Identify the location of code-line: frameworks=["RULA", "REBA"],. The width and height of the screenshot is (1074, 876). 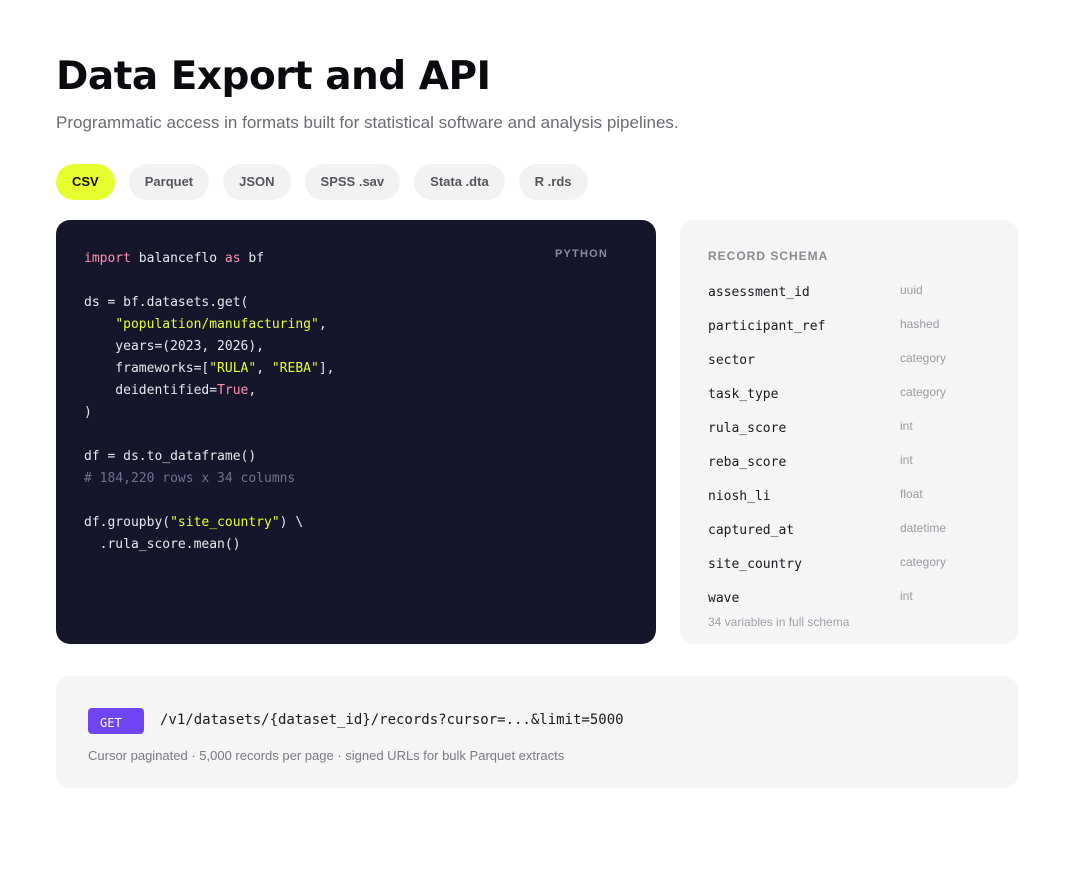
(356, 369).